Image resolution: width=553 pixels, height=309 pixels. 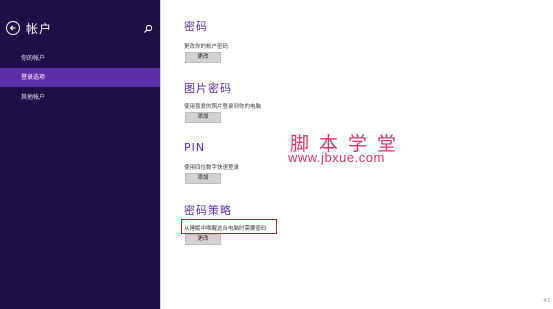 What do you see at coordinates (208, 88) in the screenshot?
I see `picture-password-title: 图片密码` at bounding box center [208, 88].